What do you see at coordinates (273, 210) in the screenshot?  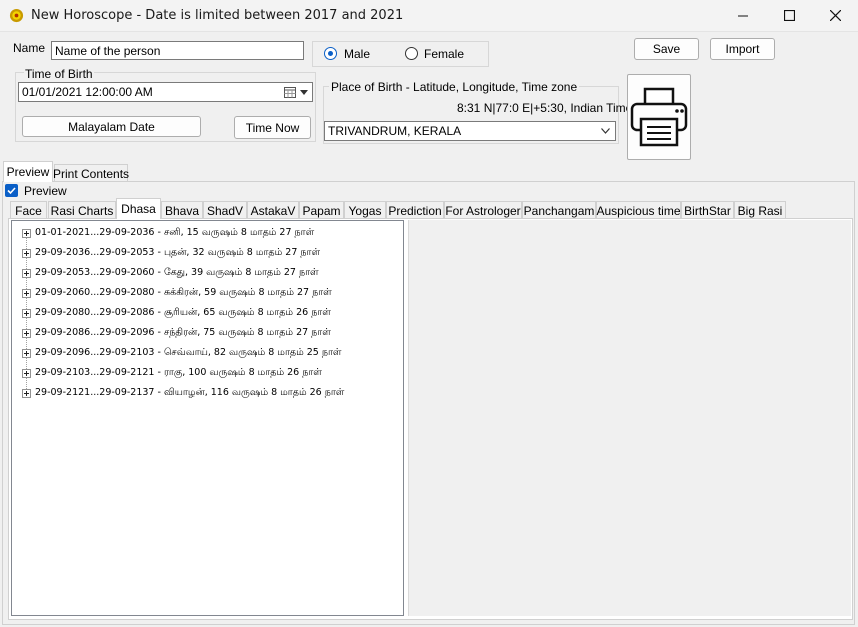 I see `tab-astakav: AstakaV` at bounding box center [273, 210].